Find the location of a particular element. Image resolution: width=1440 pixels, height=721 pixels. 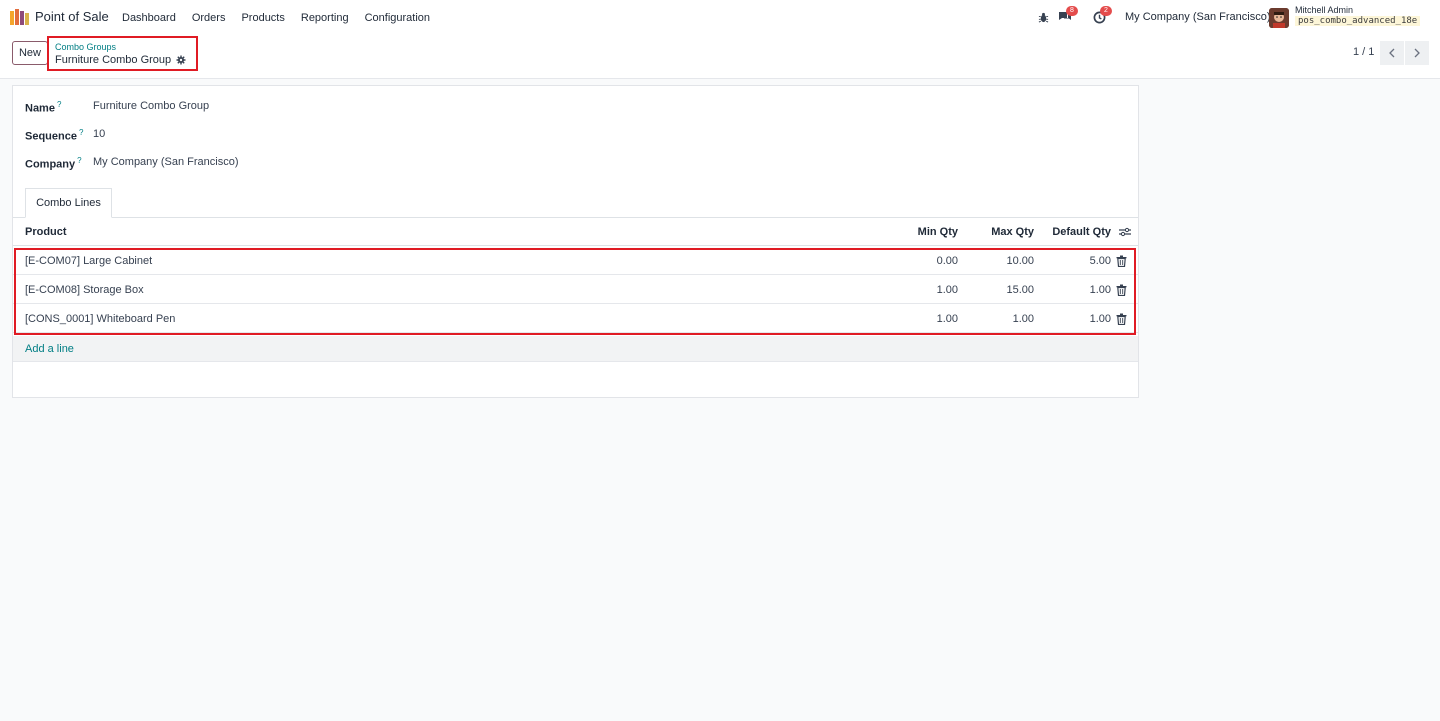

tab-divider is located at coordinates (575, 217).